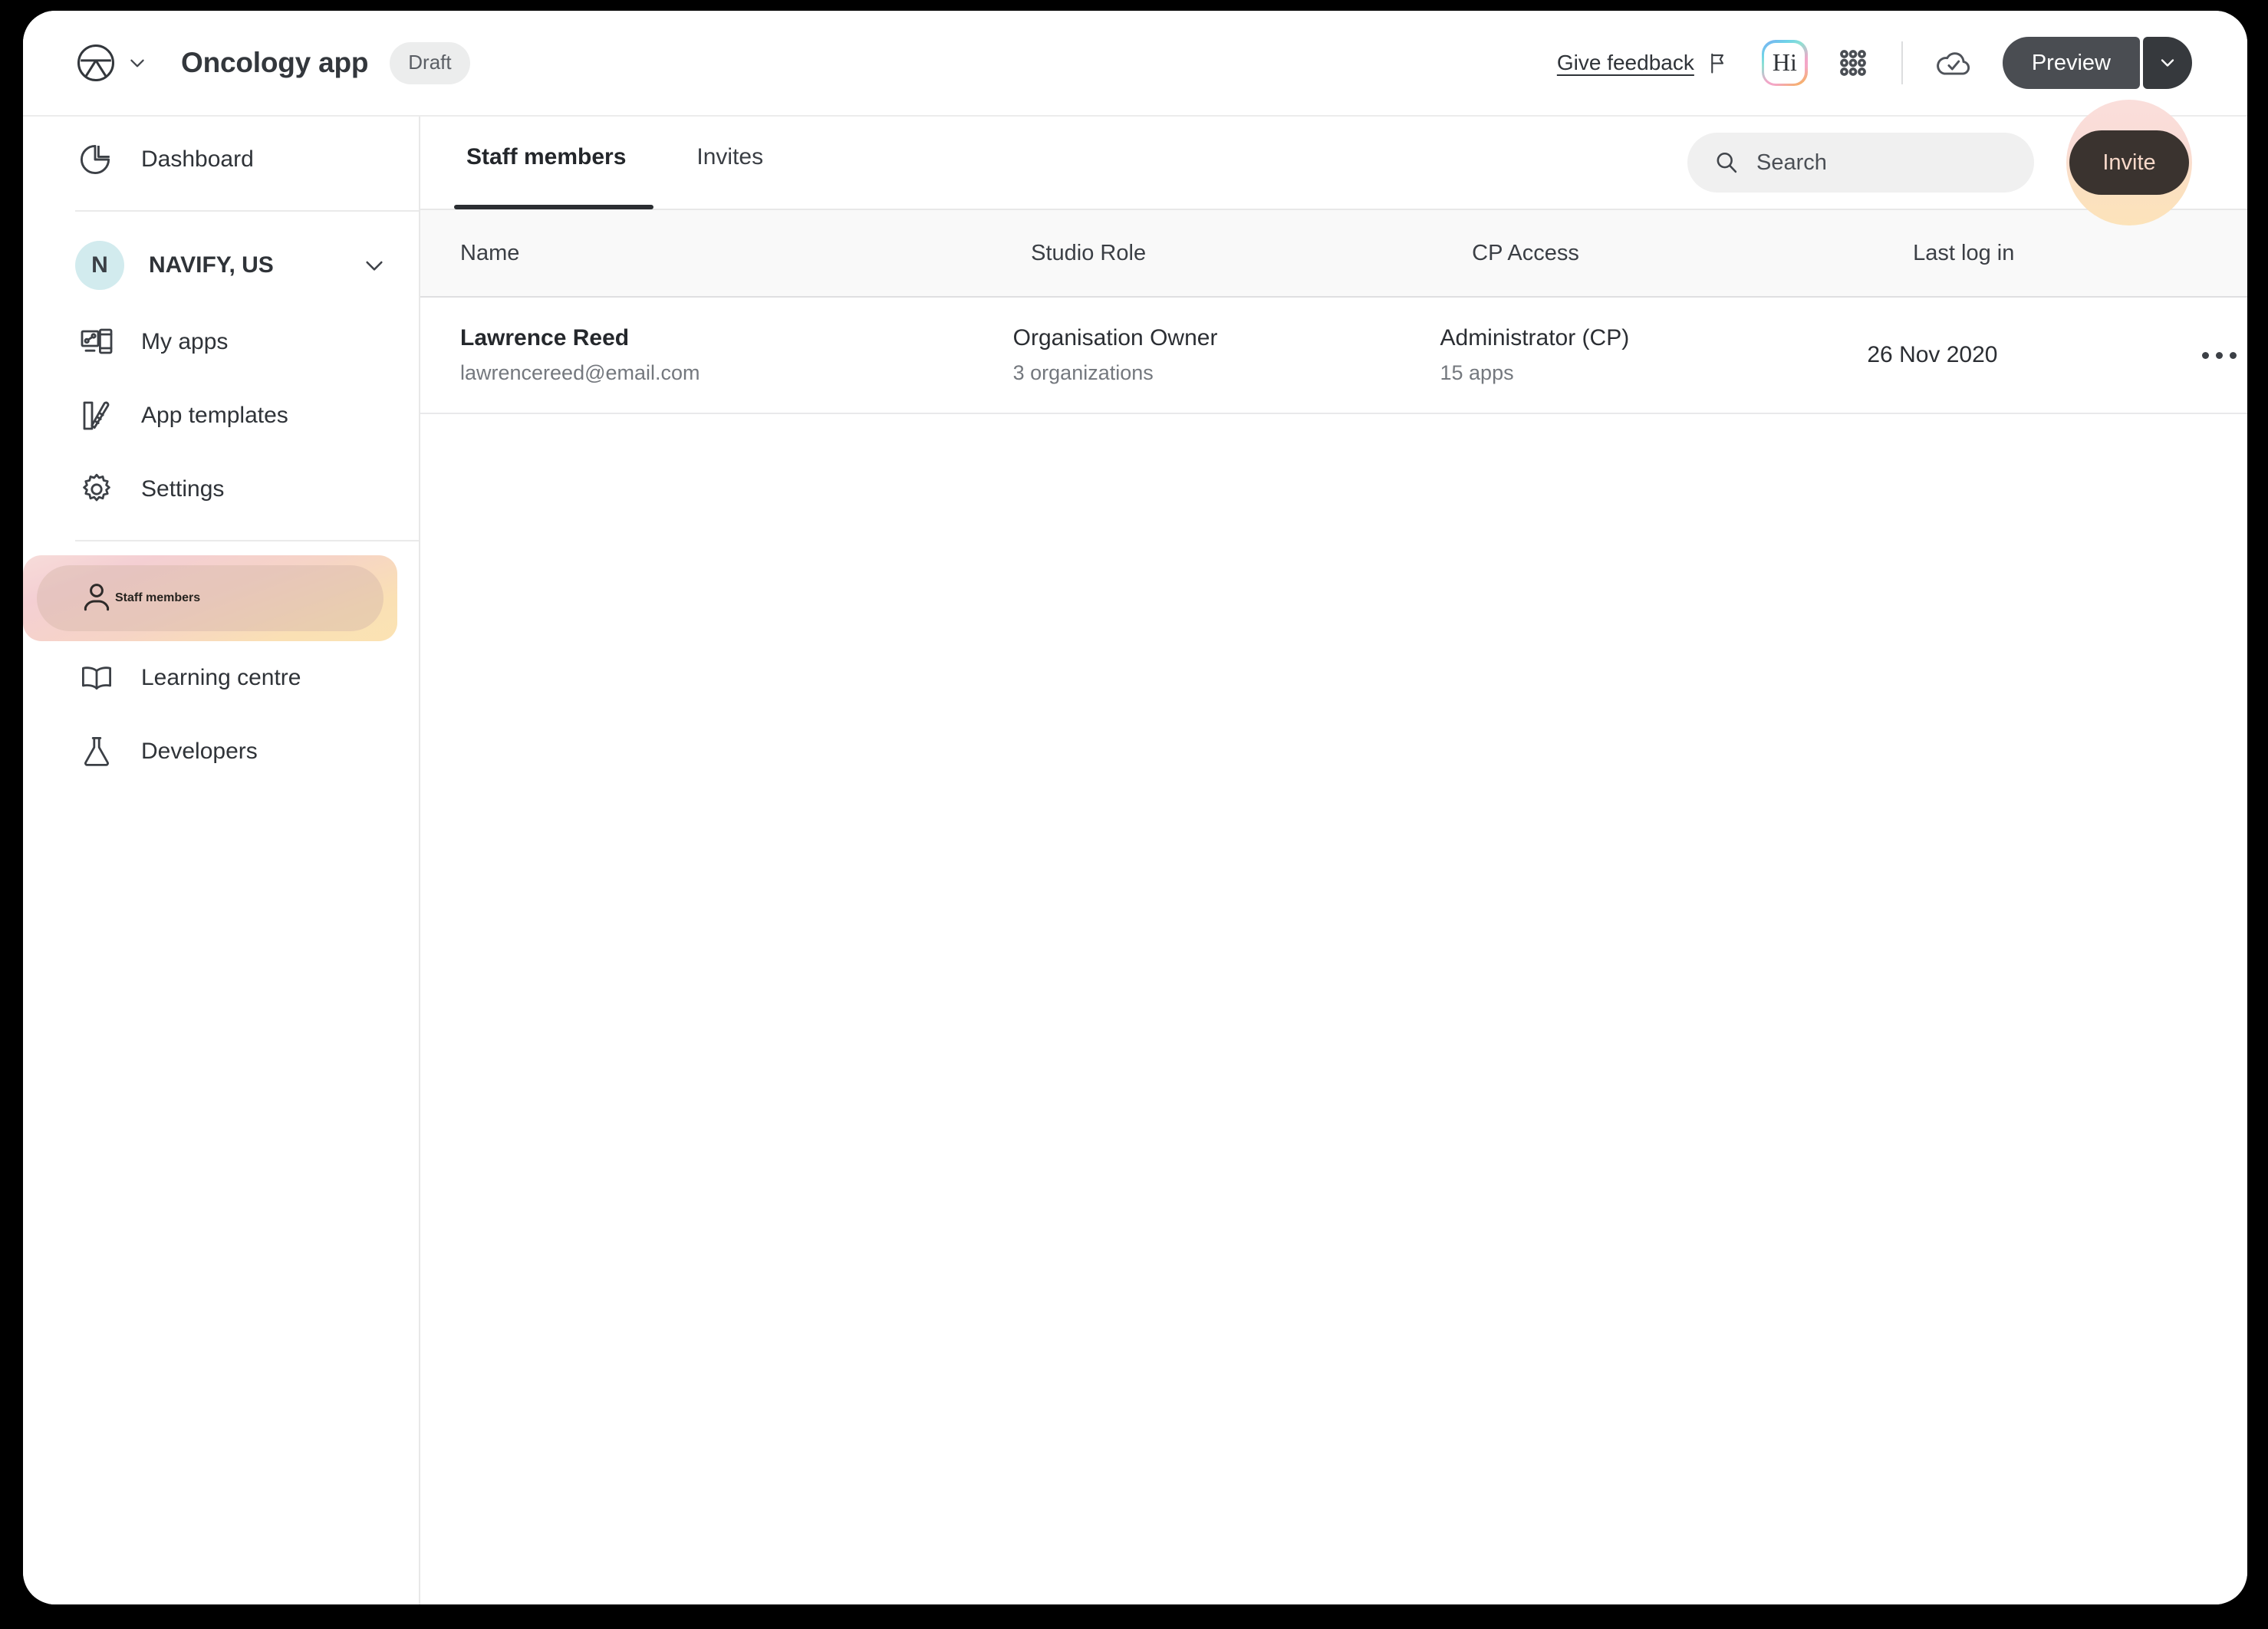  I want to click on sidebar-item-label: Staff members, so click(158, 597).